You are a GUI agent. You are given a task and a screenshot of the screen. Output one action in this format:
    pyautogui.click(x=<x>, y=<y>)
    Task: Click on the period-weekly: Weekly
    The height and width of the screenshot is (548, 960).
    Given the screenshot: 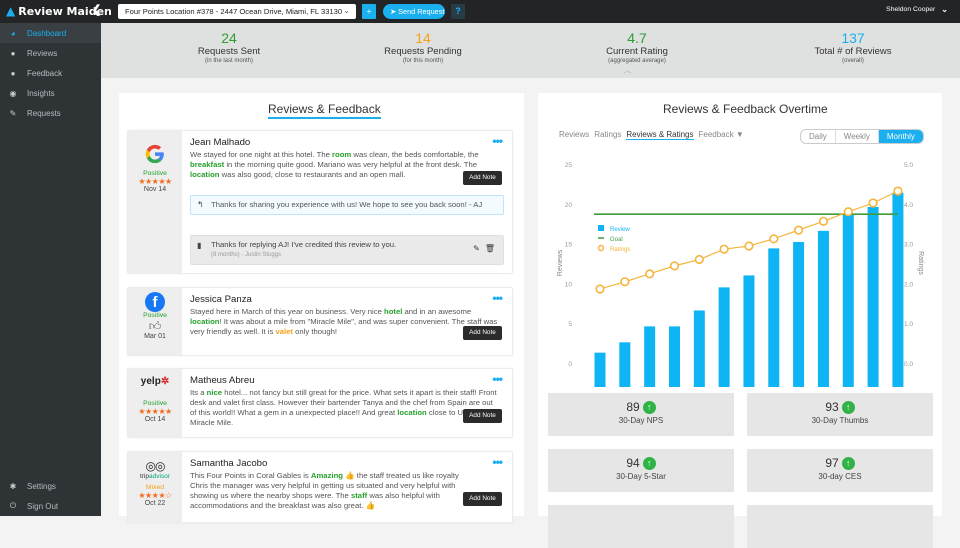 What is the action you would take?
    pyautogui.click(x=857, y=136)
    